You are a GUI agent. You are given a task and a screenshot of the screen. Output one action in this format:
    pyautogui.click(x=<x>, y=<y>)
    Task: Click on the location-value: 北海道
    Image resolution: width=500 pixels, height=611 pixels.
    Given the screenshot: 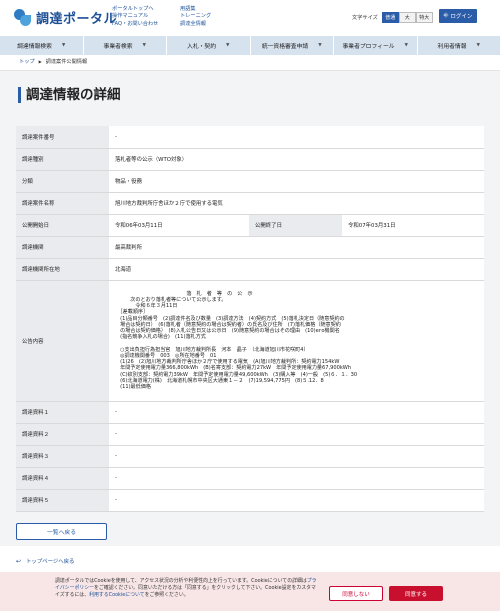 What is the action you would take?
    pyautogui.click(x=296, y=269)
    